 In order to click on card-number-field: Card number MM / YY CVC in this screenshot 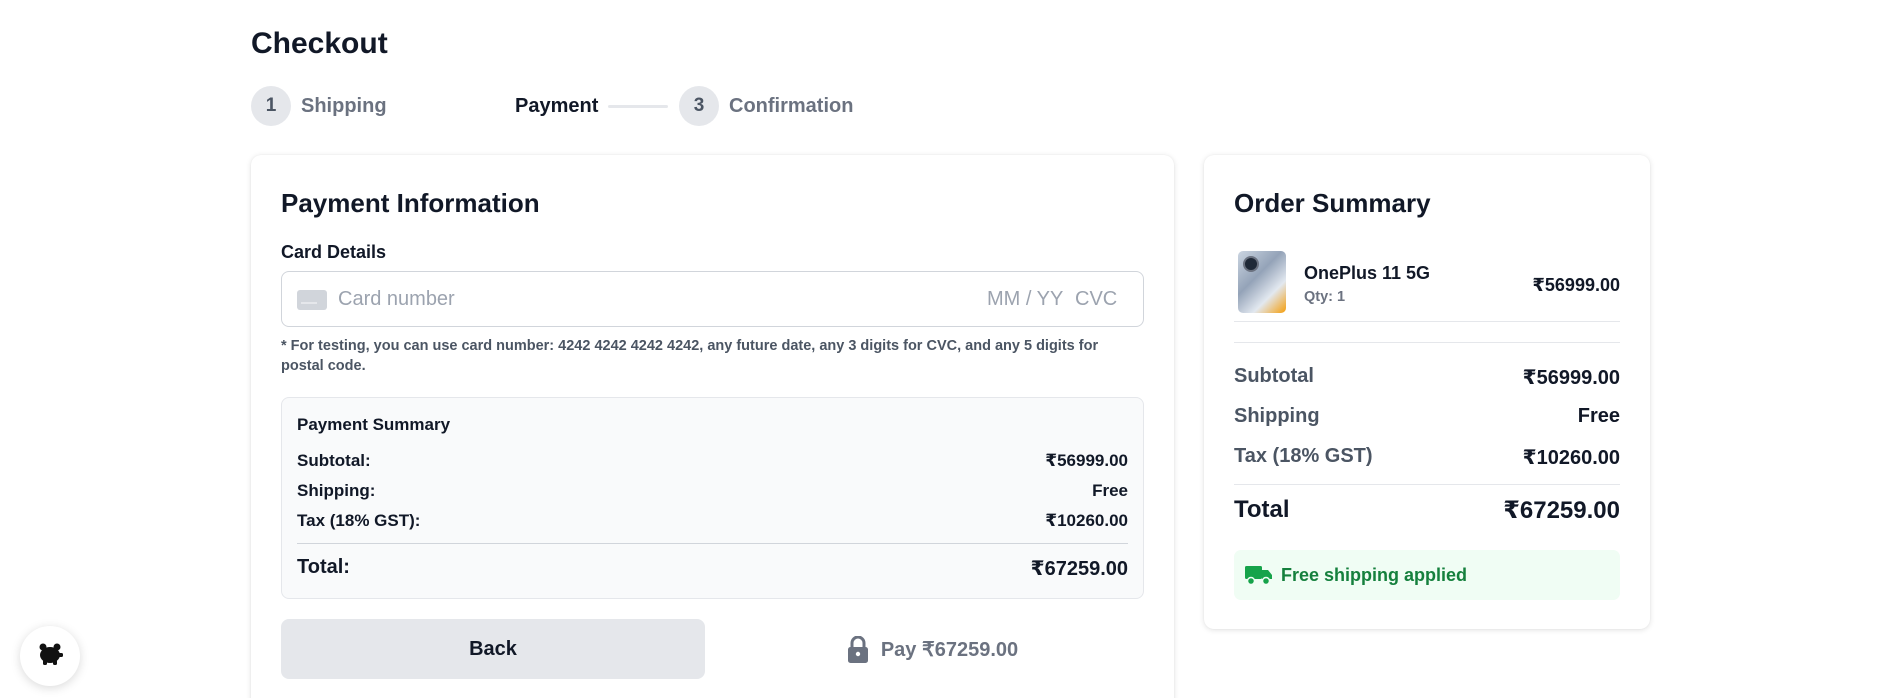, I will do `click(712, 299)`.